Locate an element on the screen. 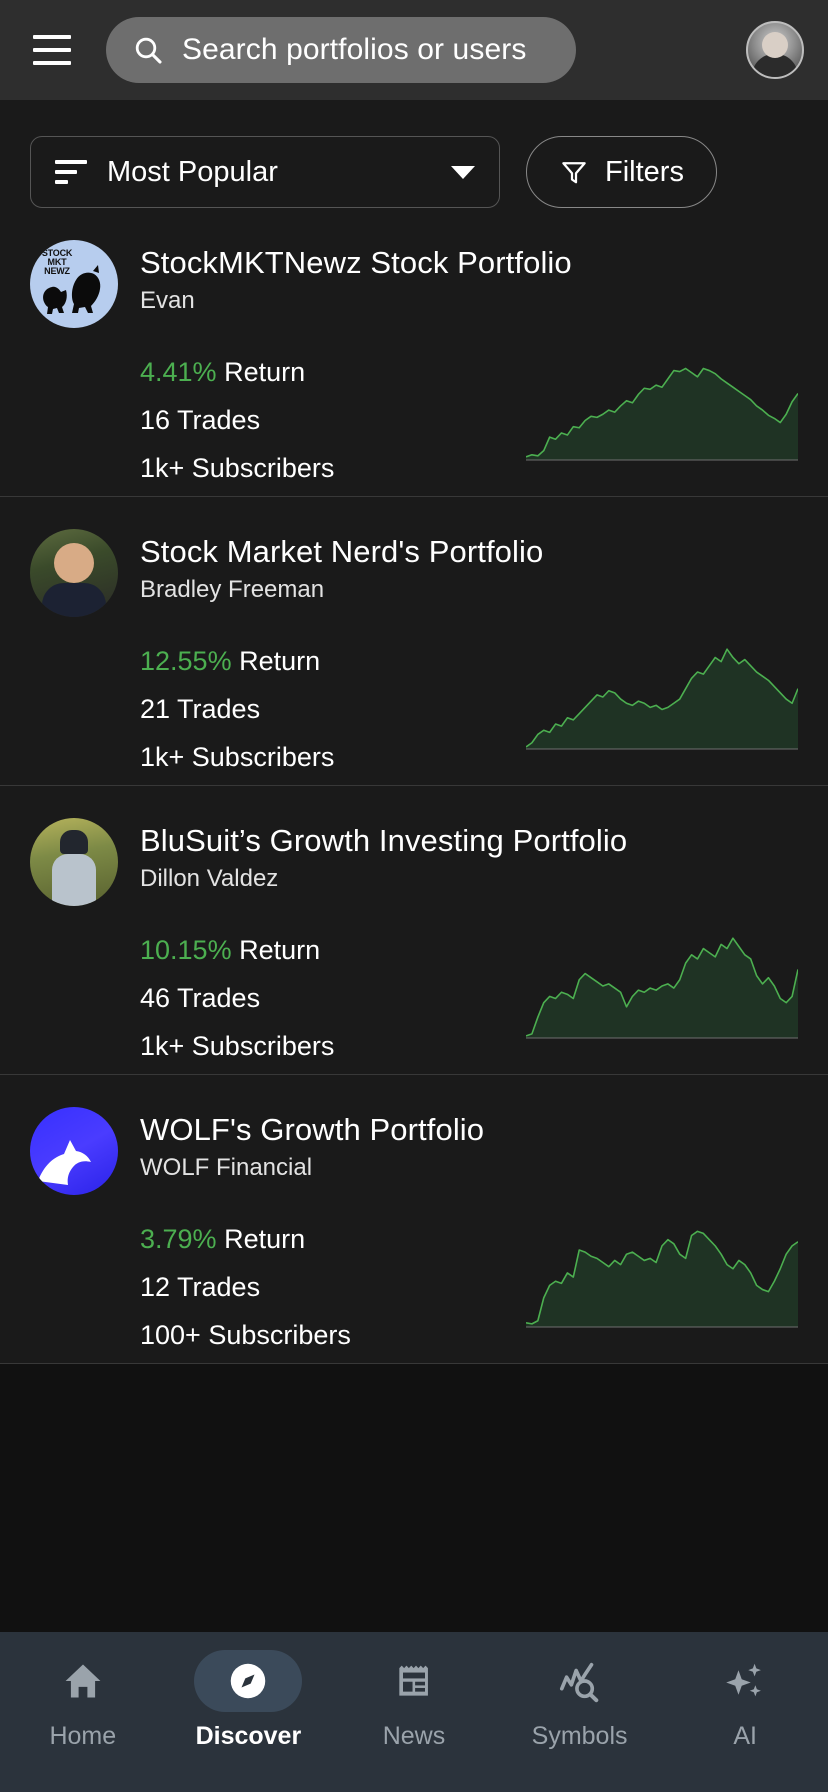 The height and width of the screenshot is (1792, 828). portfolio-stats: 12.55% Return 21 Trades 1k+ Subscribers is located at coordinates (182, 707).